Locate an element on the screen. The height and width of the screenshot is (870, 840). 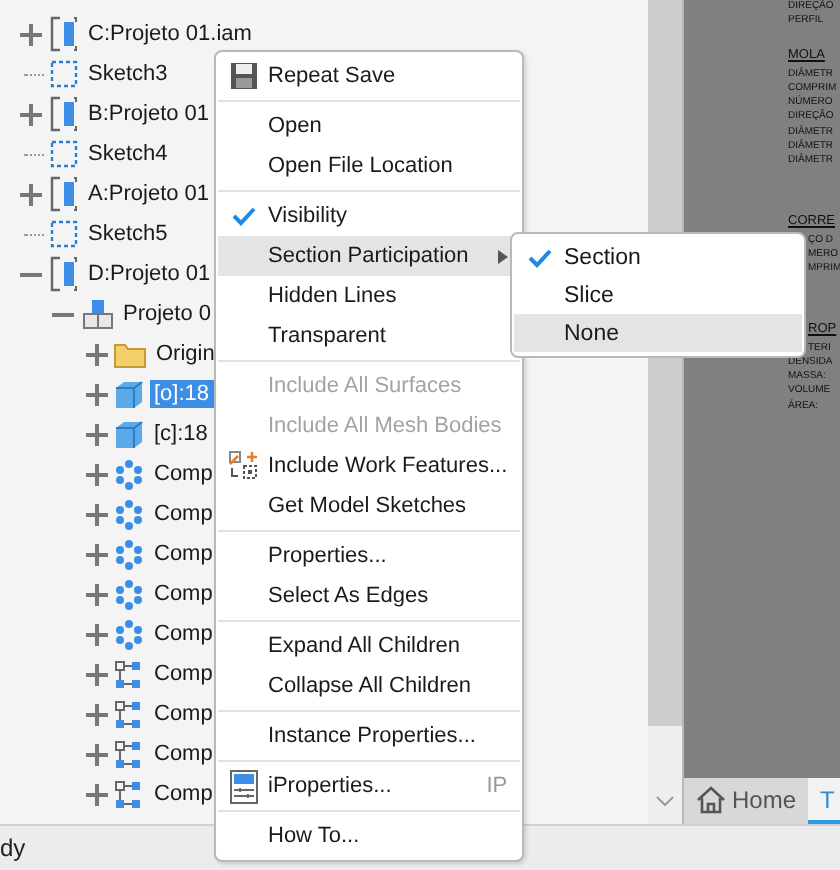
part-icon is located at coordinates (97, 314).